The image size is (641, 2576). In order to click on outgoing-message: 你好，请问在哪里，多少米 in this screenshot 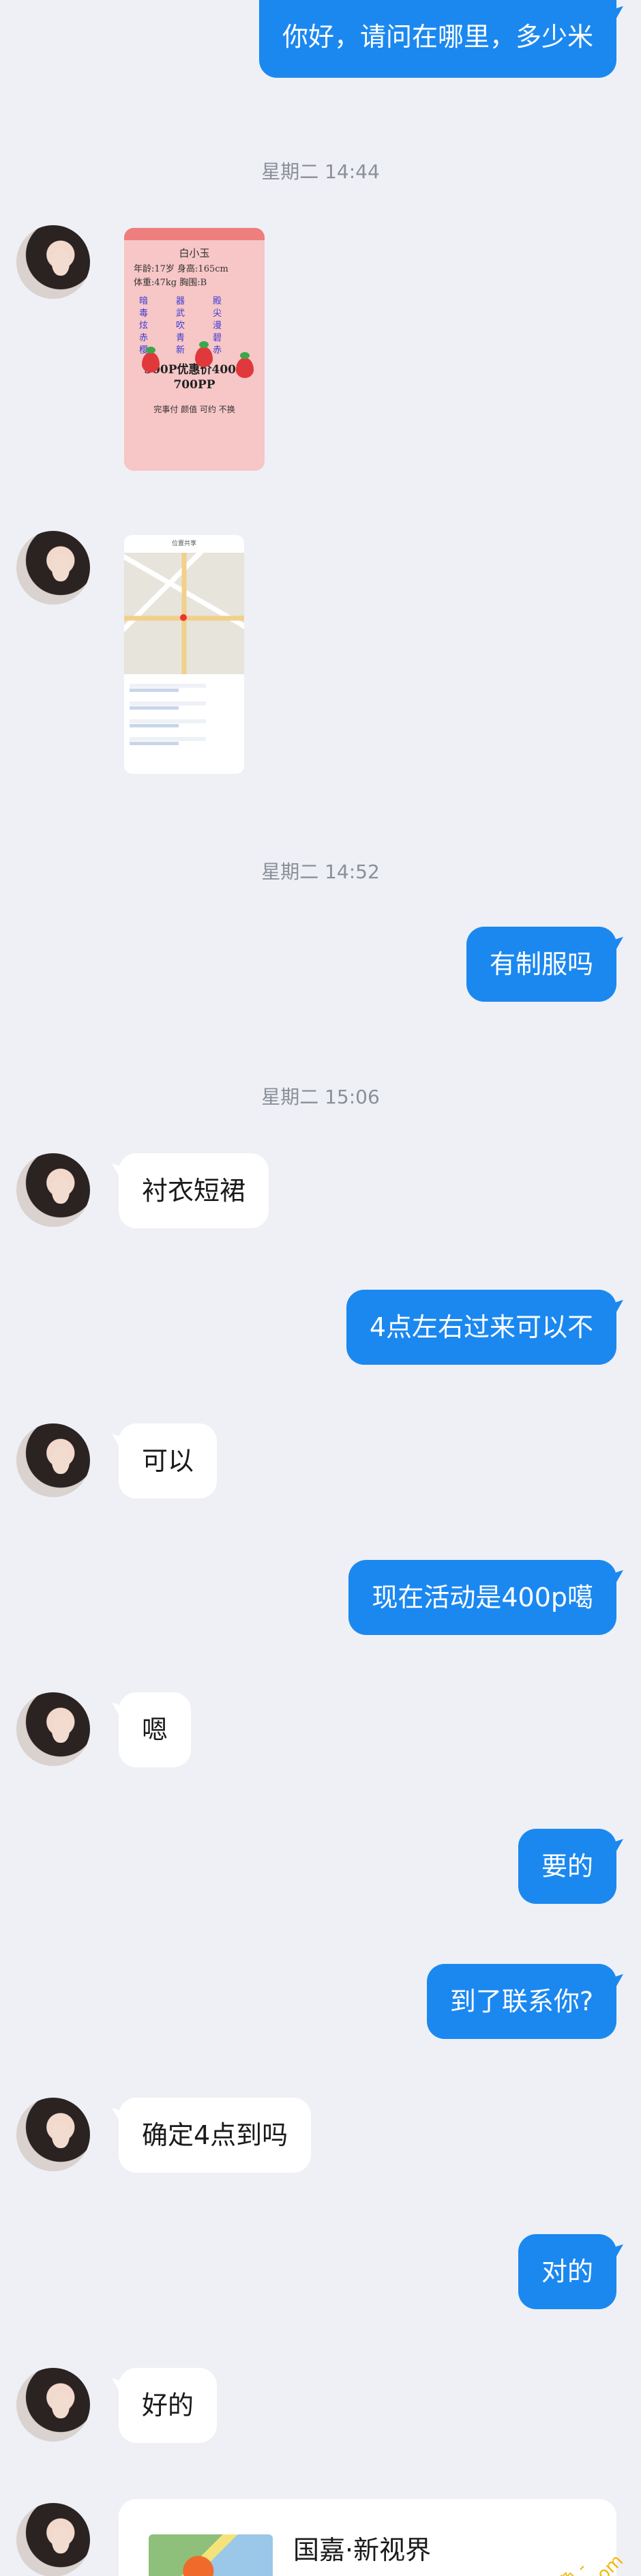, I will do `click(437, 39)`.